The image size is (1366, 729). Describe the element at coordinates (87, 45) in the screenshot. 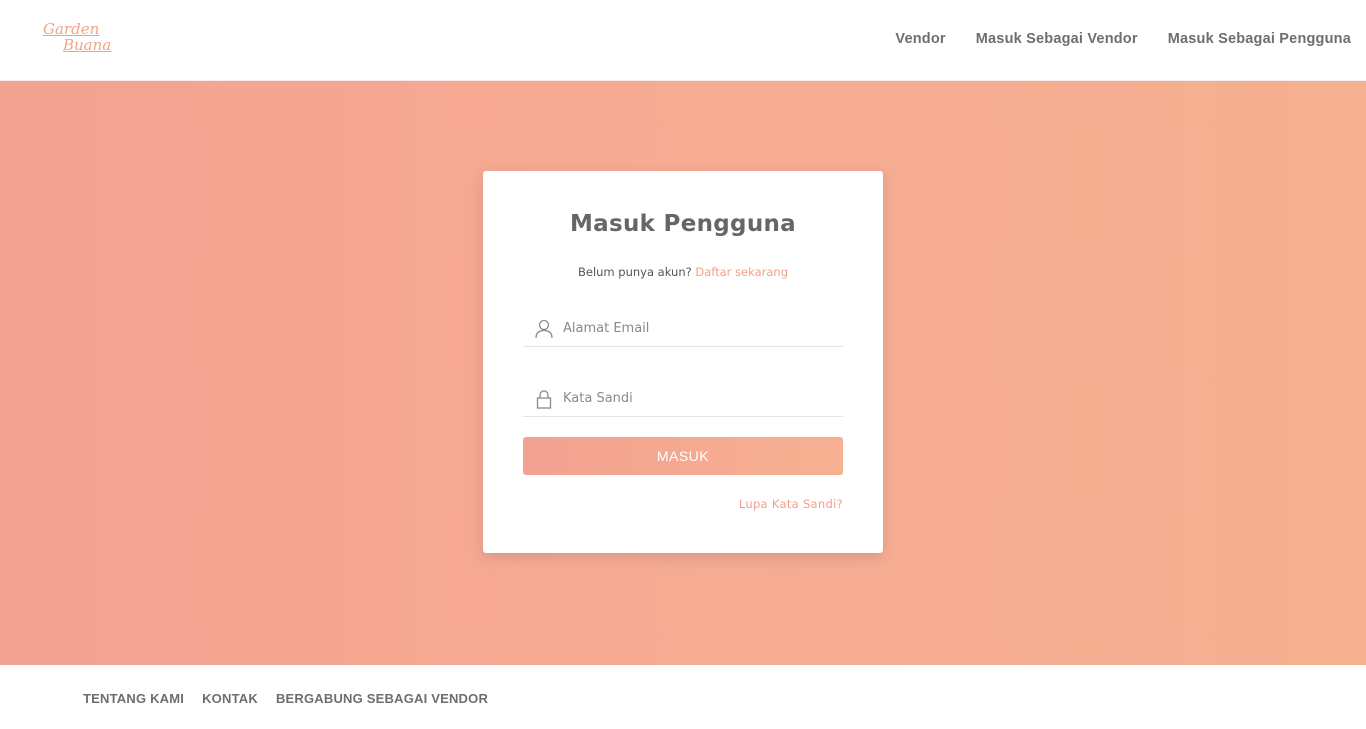

I see `brand-logo-line2: Buana` at that location.